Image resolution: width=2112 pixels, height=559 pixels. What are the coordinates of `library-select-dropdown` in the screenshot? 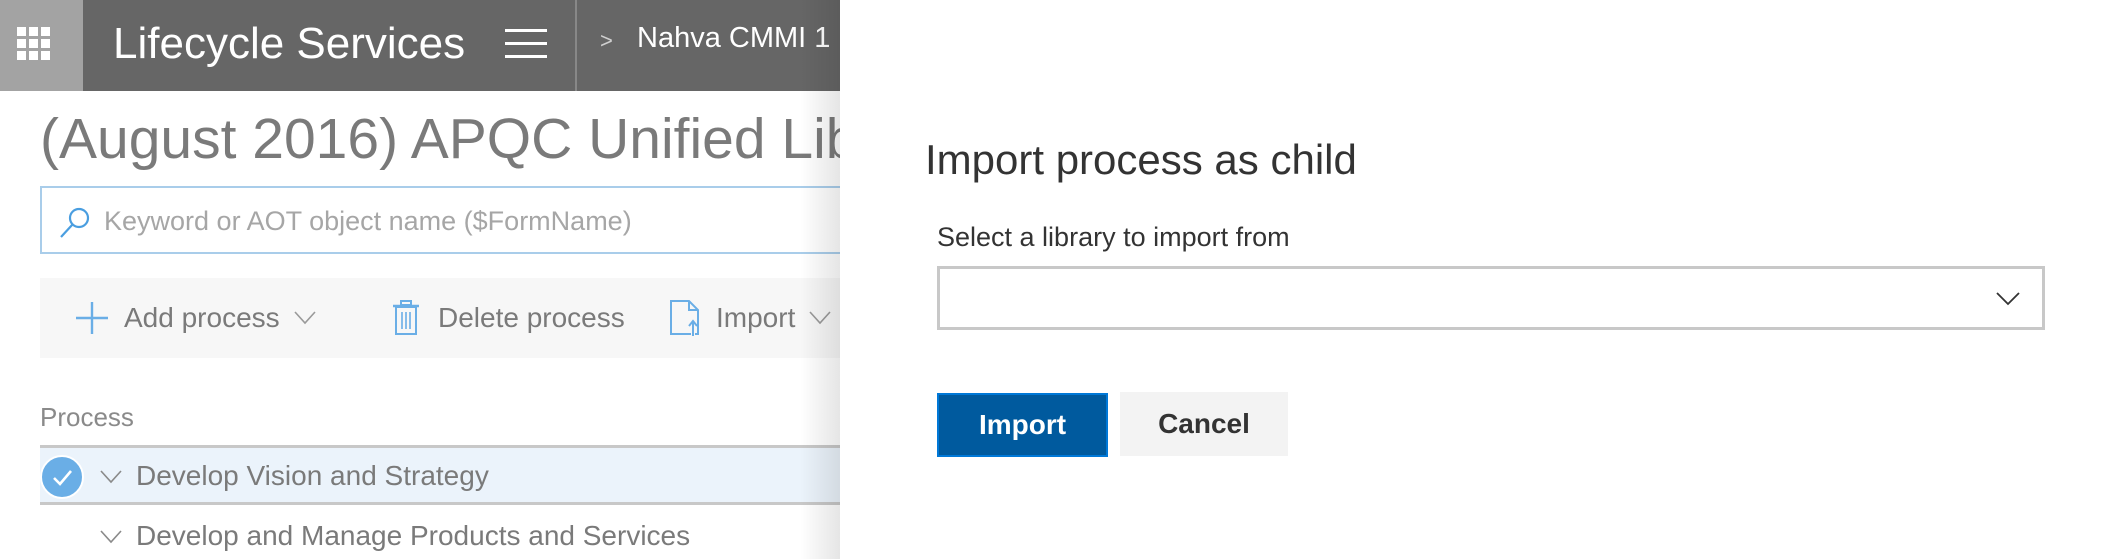 It's located at (1491, 298).